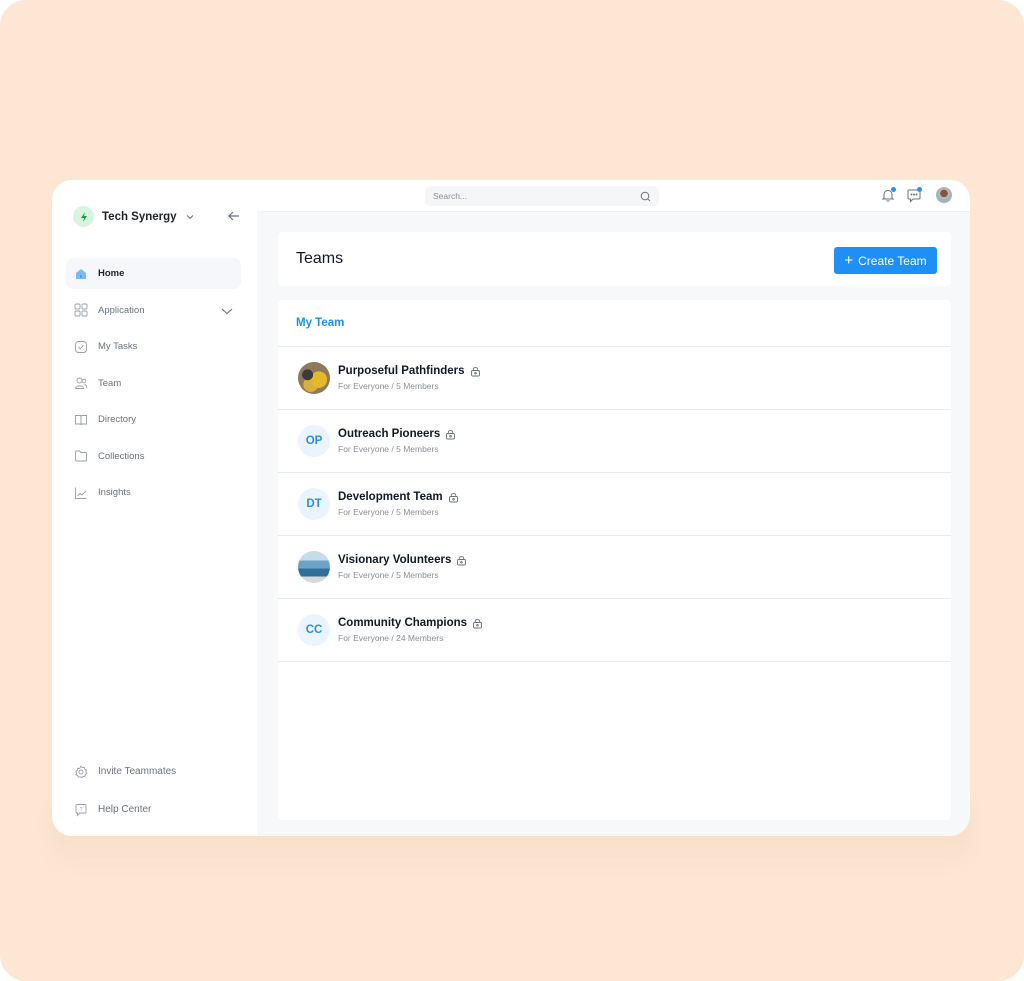 The image size is (1024, 981). What do you see at coordinates (81, 274) in the screenshot?
I see `home-icon` at bounding box center [81, 274].